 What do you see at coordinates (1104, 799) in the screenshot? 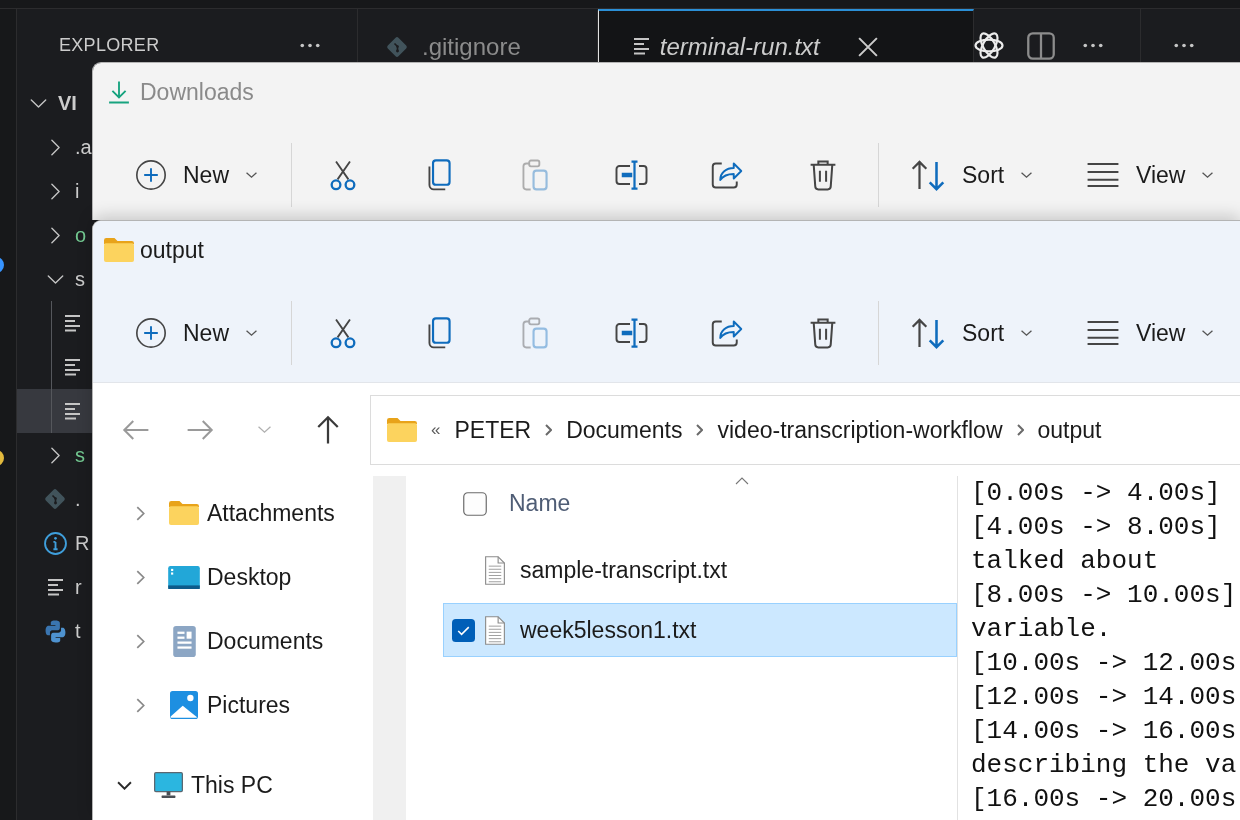
I see `preview-line: [16.00s -> 20.00s` at bounding box center [1104, 799].